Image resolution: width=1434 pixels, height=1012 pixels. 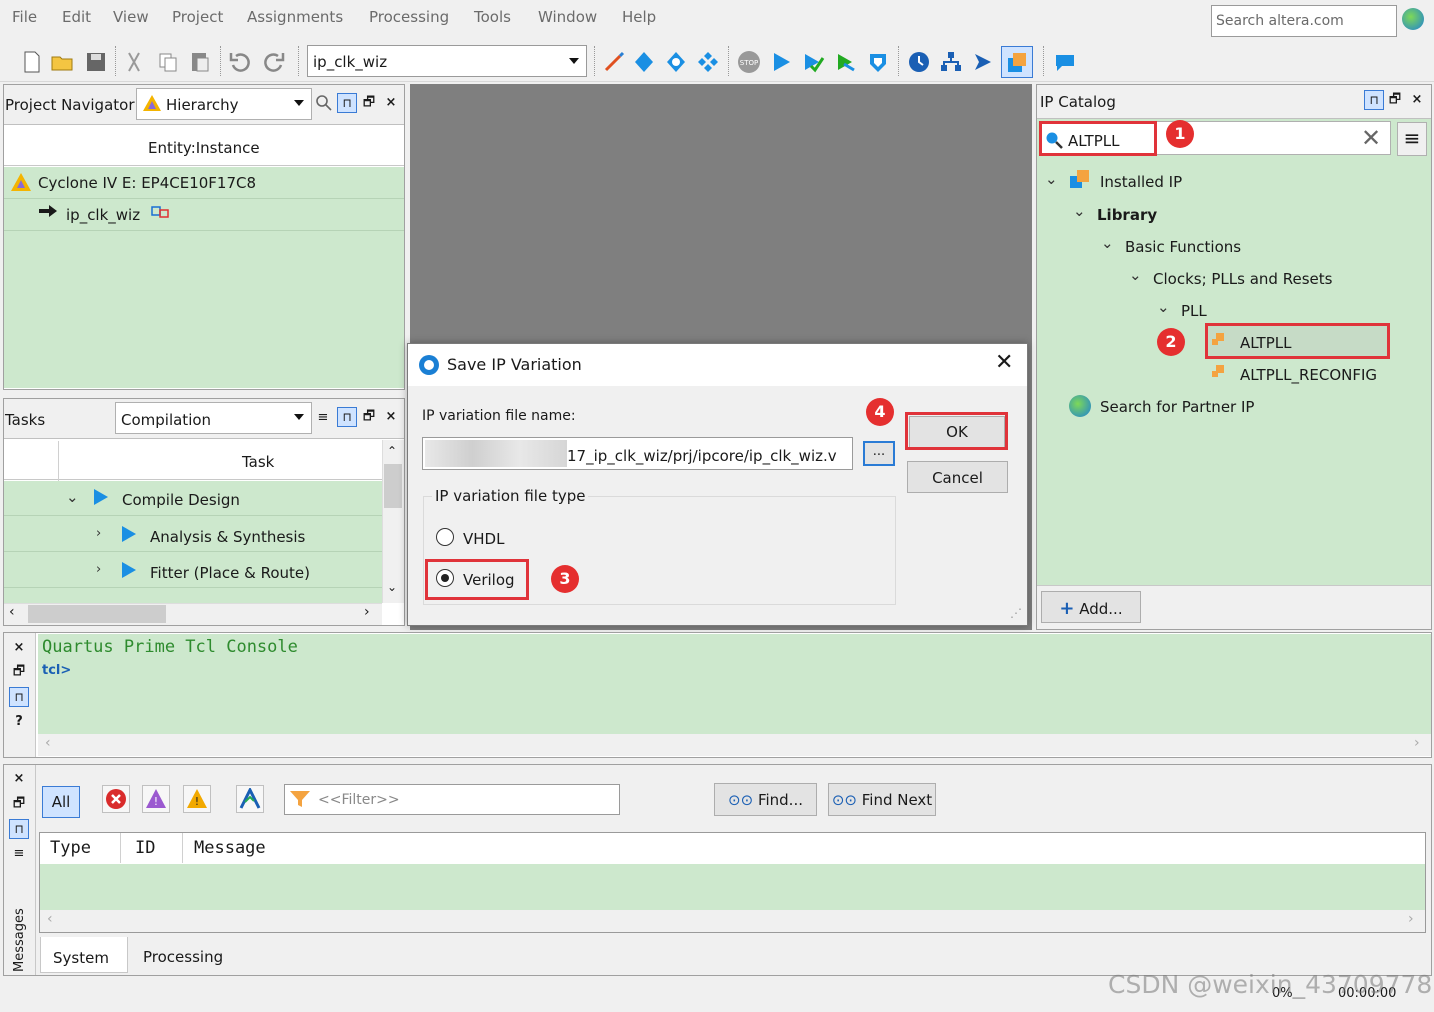 I want to click on chat-bubble-icon, so click(x=1065, y=62).